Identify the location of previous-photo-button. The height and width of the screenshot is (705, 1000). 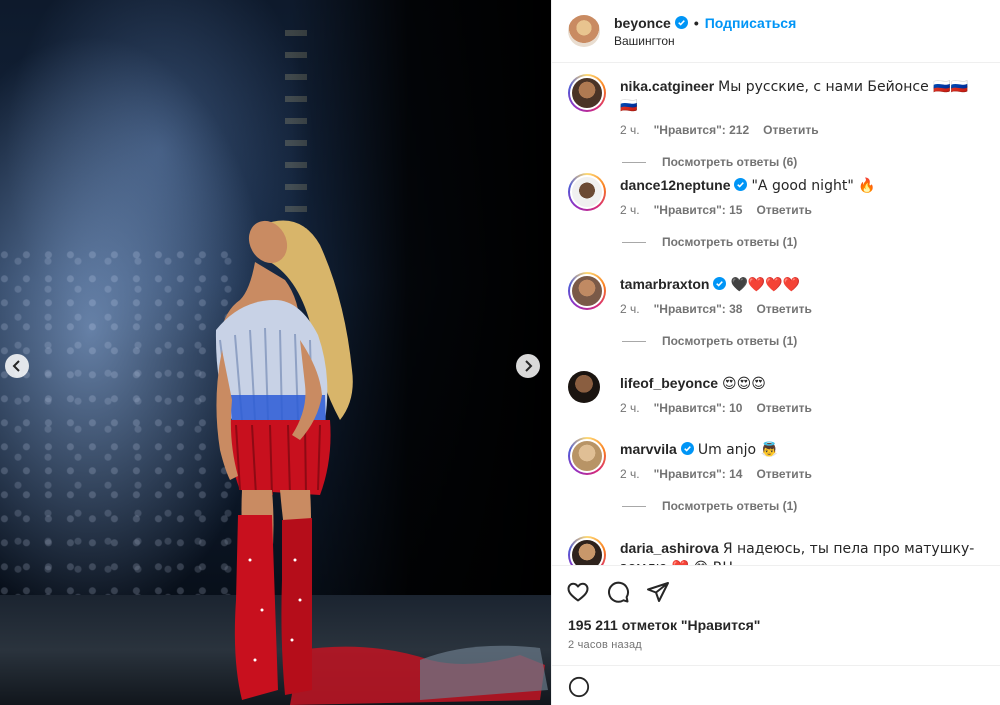
(17, 366).